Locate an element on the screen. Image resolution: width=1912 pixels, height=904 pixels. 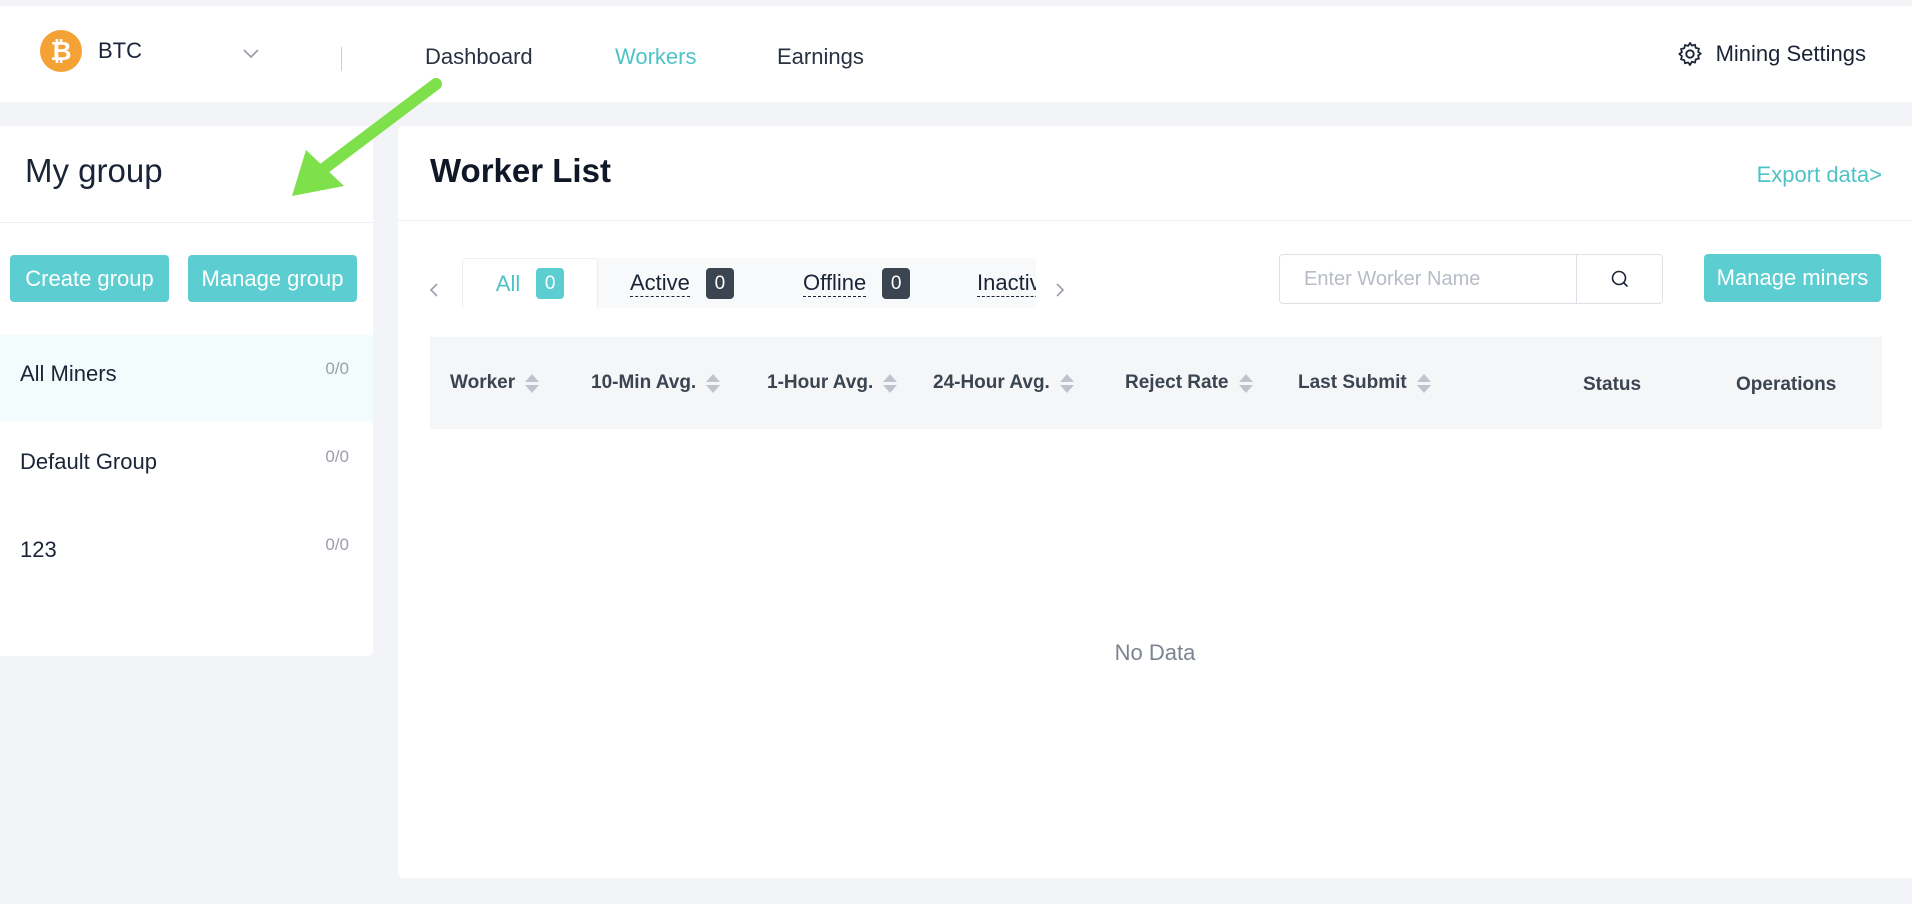
column-last-submit: Last Submit is located at coordinates (1364, 383).